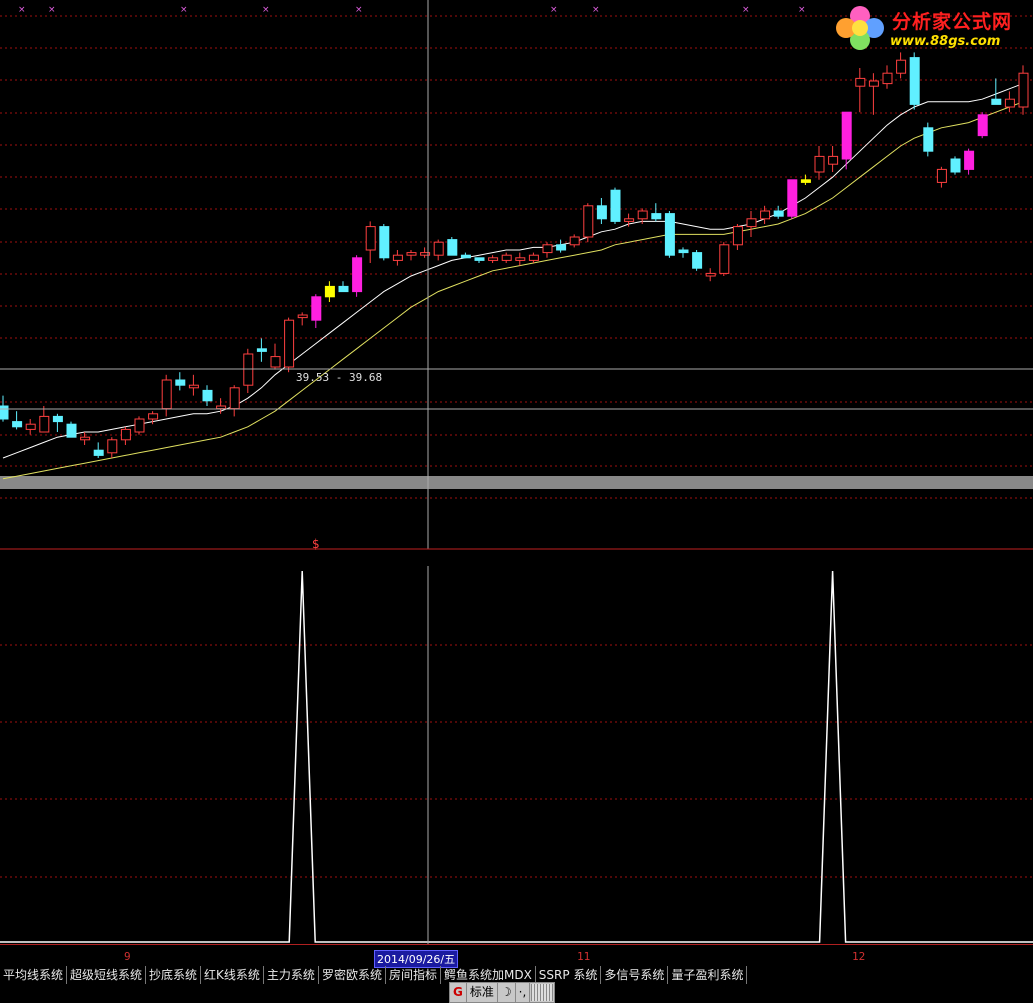  What do you see at coordinates (316, 543) in the screenshot?
I see `signal-marker: $` at bounding box center [316, 543].